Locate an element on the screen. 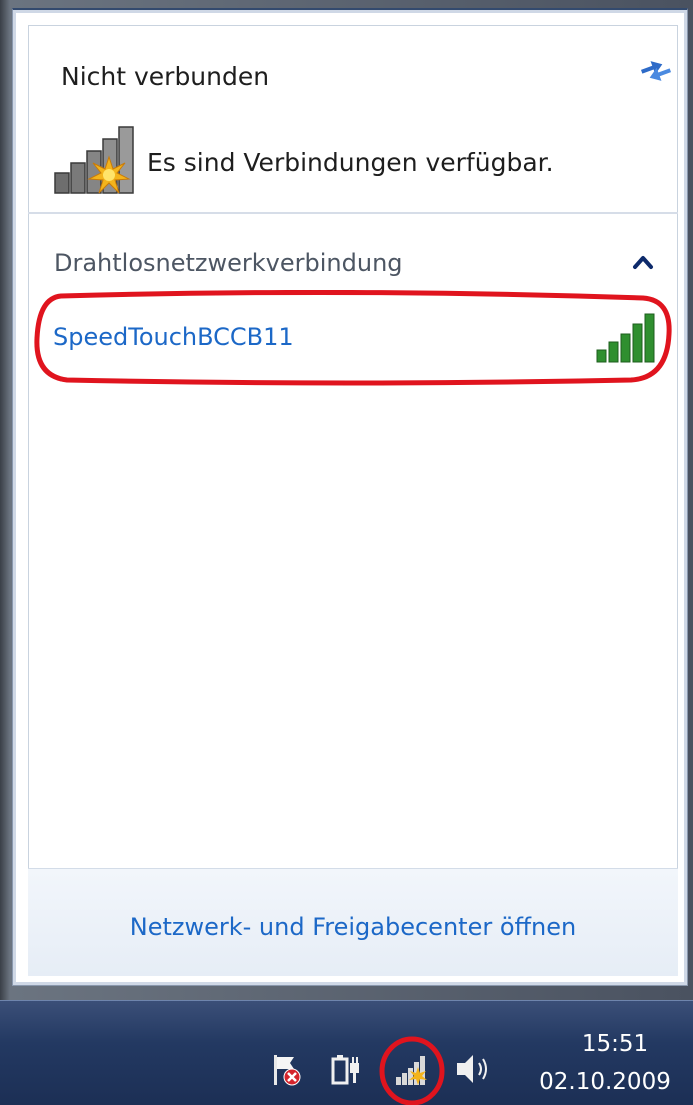  wireless-section-title: Drahtlosnetzwerkverbindung is located at coordinates (228, 263).